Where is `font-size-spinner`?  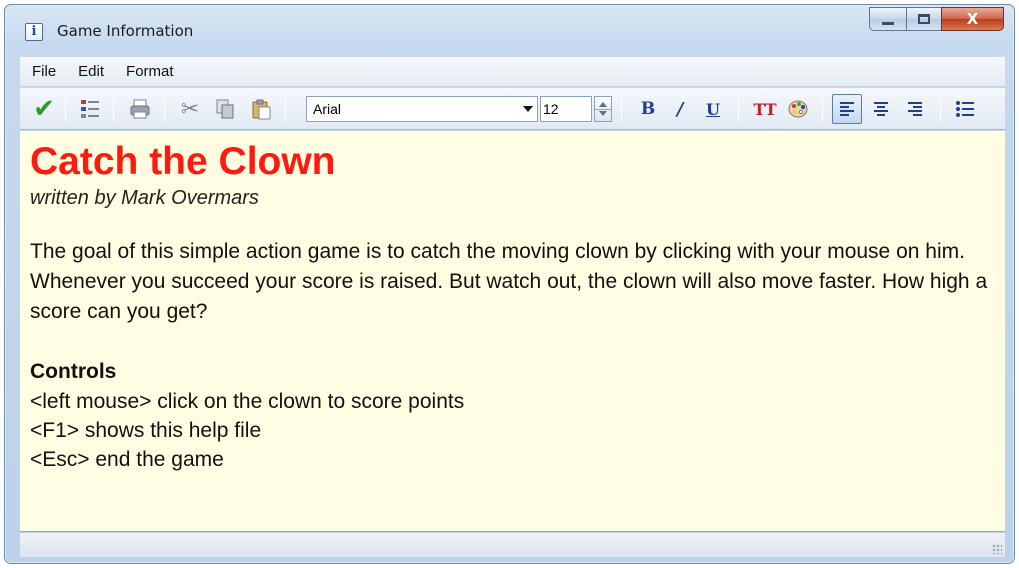 font-size-spinner is located at coordinates (603, 109).